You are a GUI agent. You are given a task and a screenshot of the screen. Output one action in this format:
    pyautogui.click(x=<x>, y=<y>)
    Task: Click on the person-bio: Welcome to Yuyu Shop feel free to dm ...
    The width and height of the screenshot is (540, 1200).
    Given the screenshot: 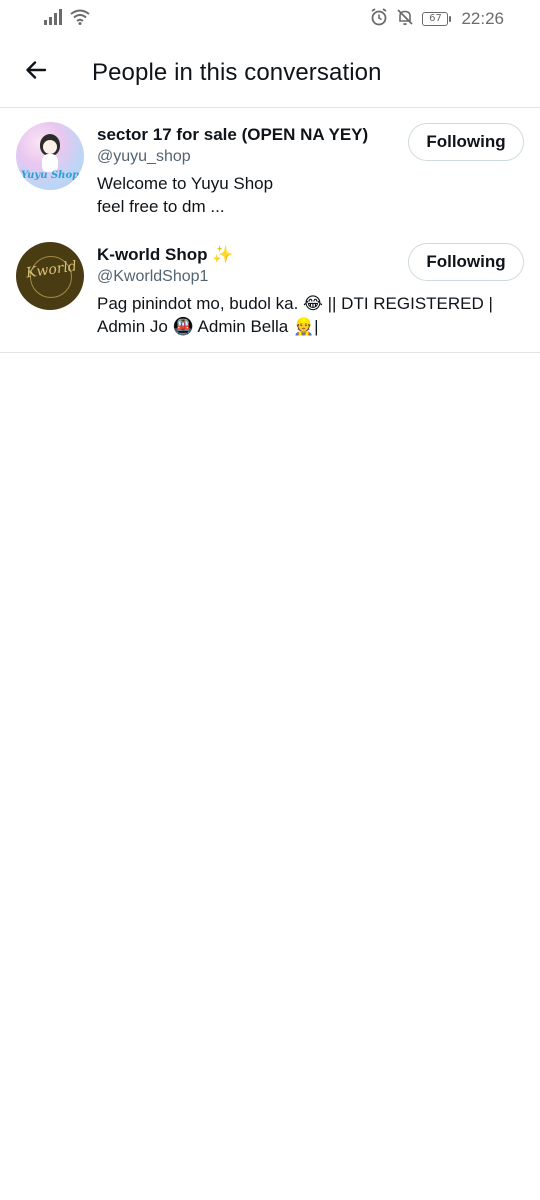 What is the action you would take?
    pyautogui.click(x=185, y=195)
    